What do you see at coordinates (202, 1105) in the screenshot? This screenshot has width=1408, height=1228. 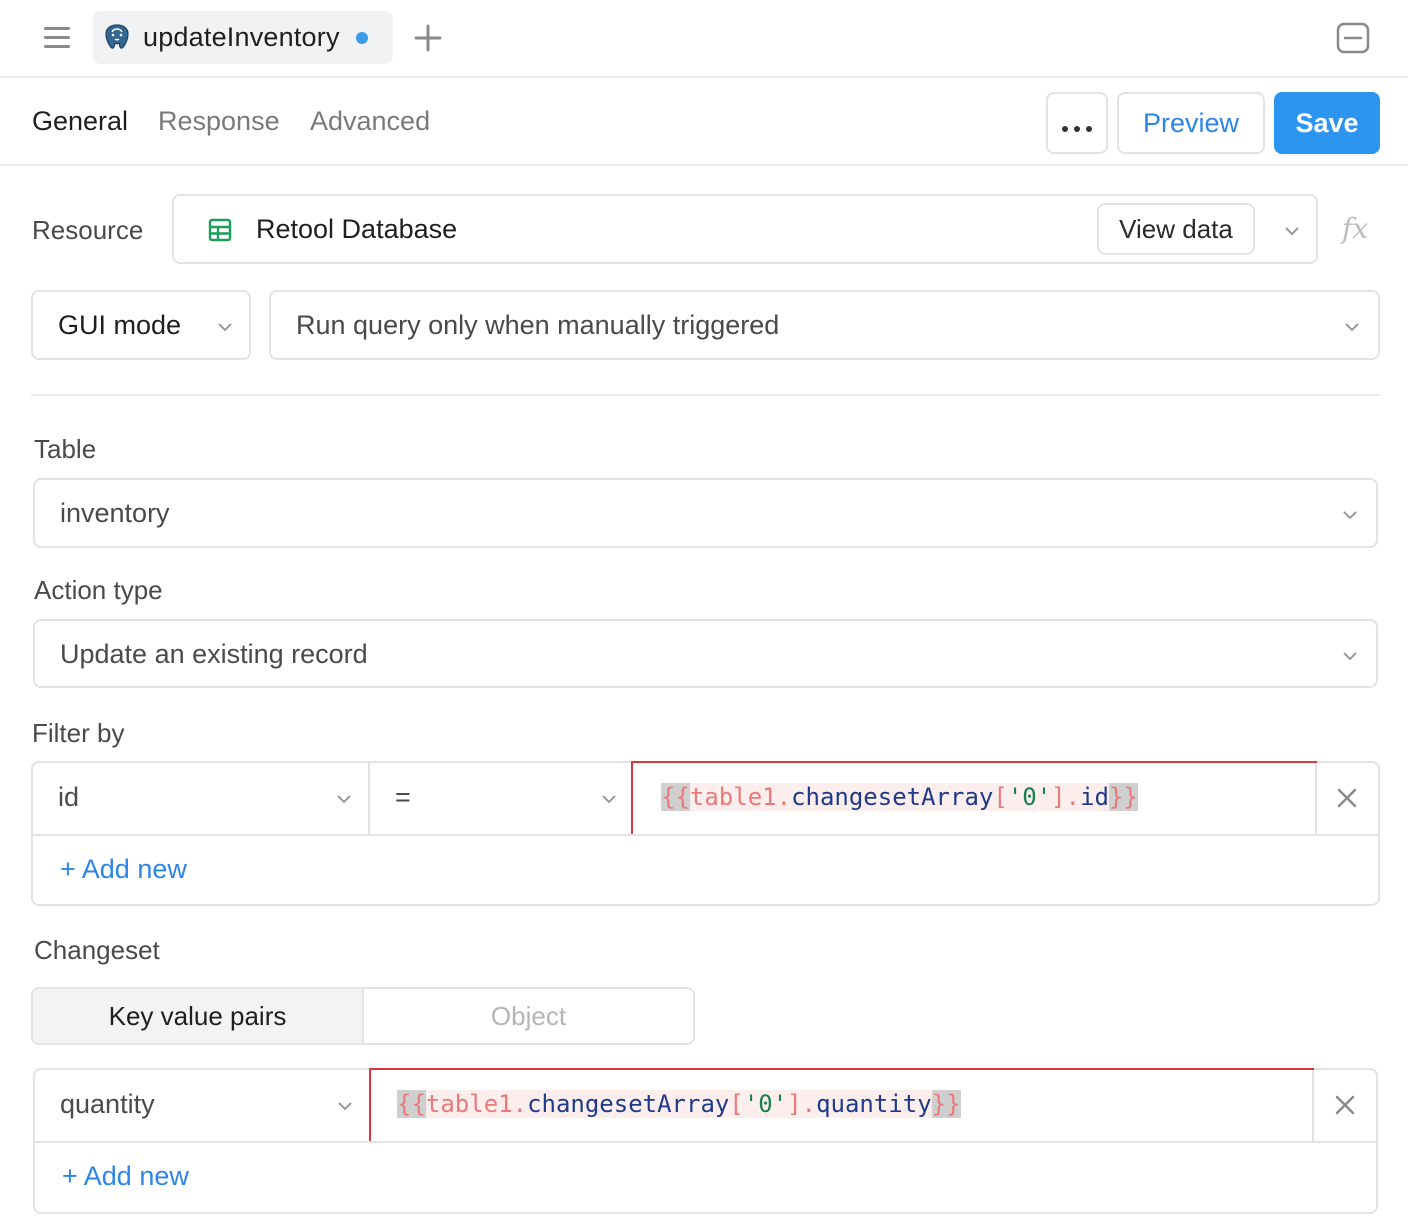 I see `changeset-key-select: quantity` at bounding box center [202, 1105].